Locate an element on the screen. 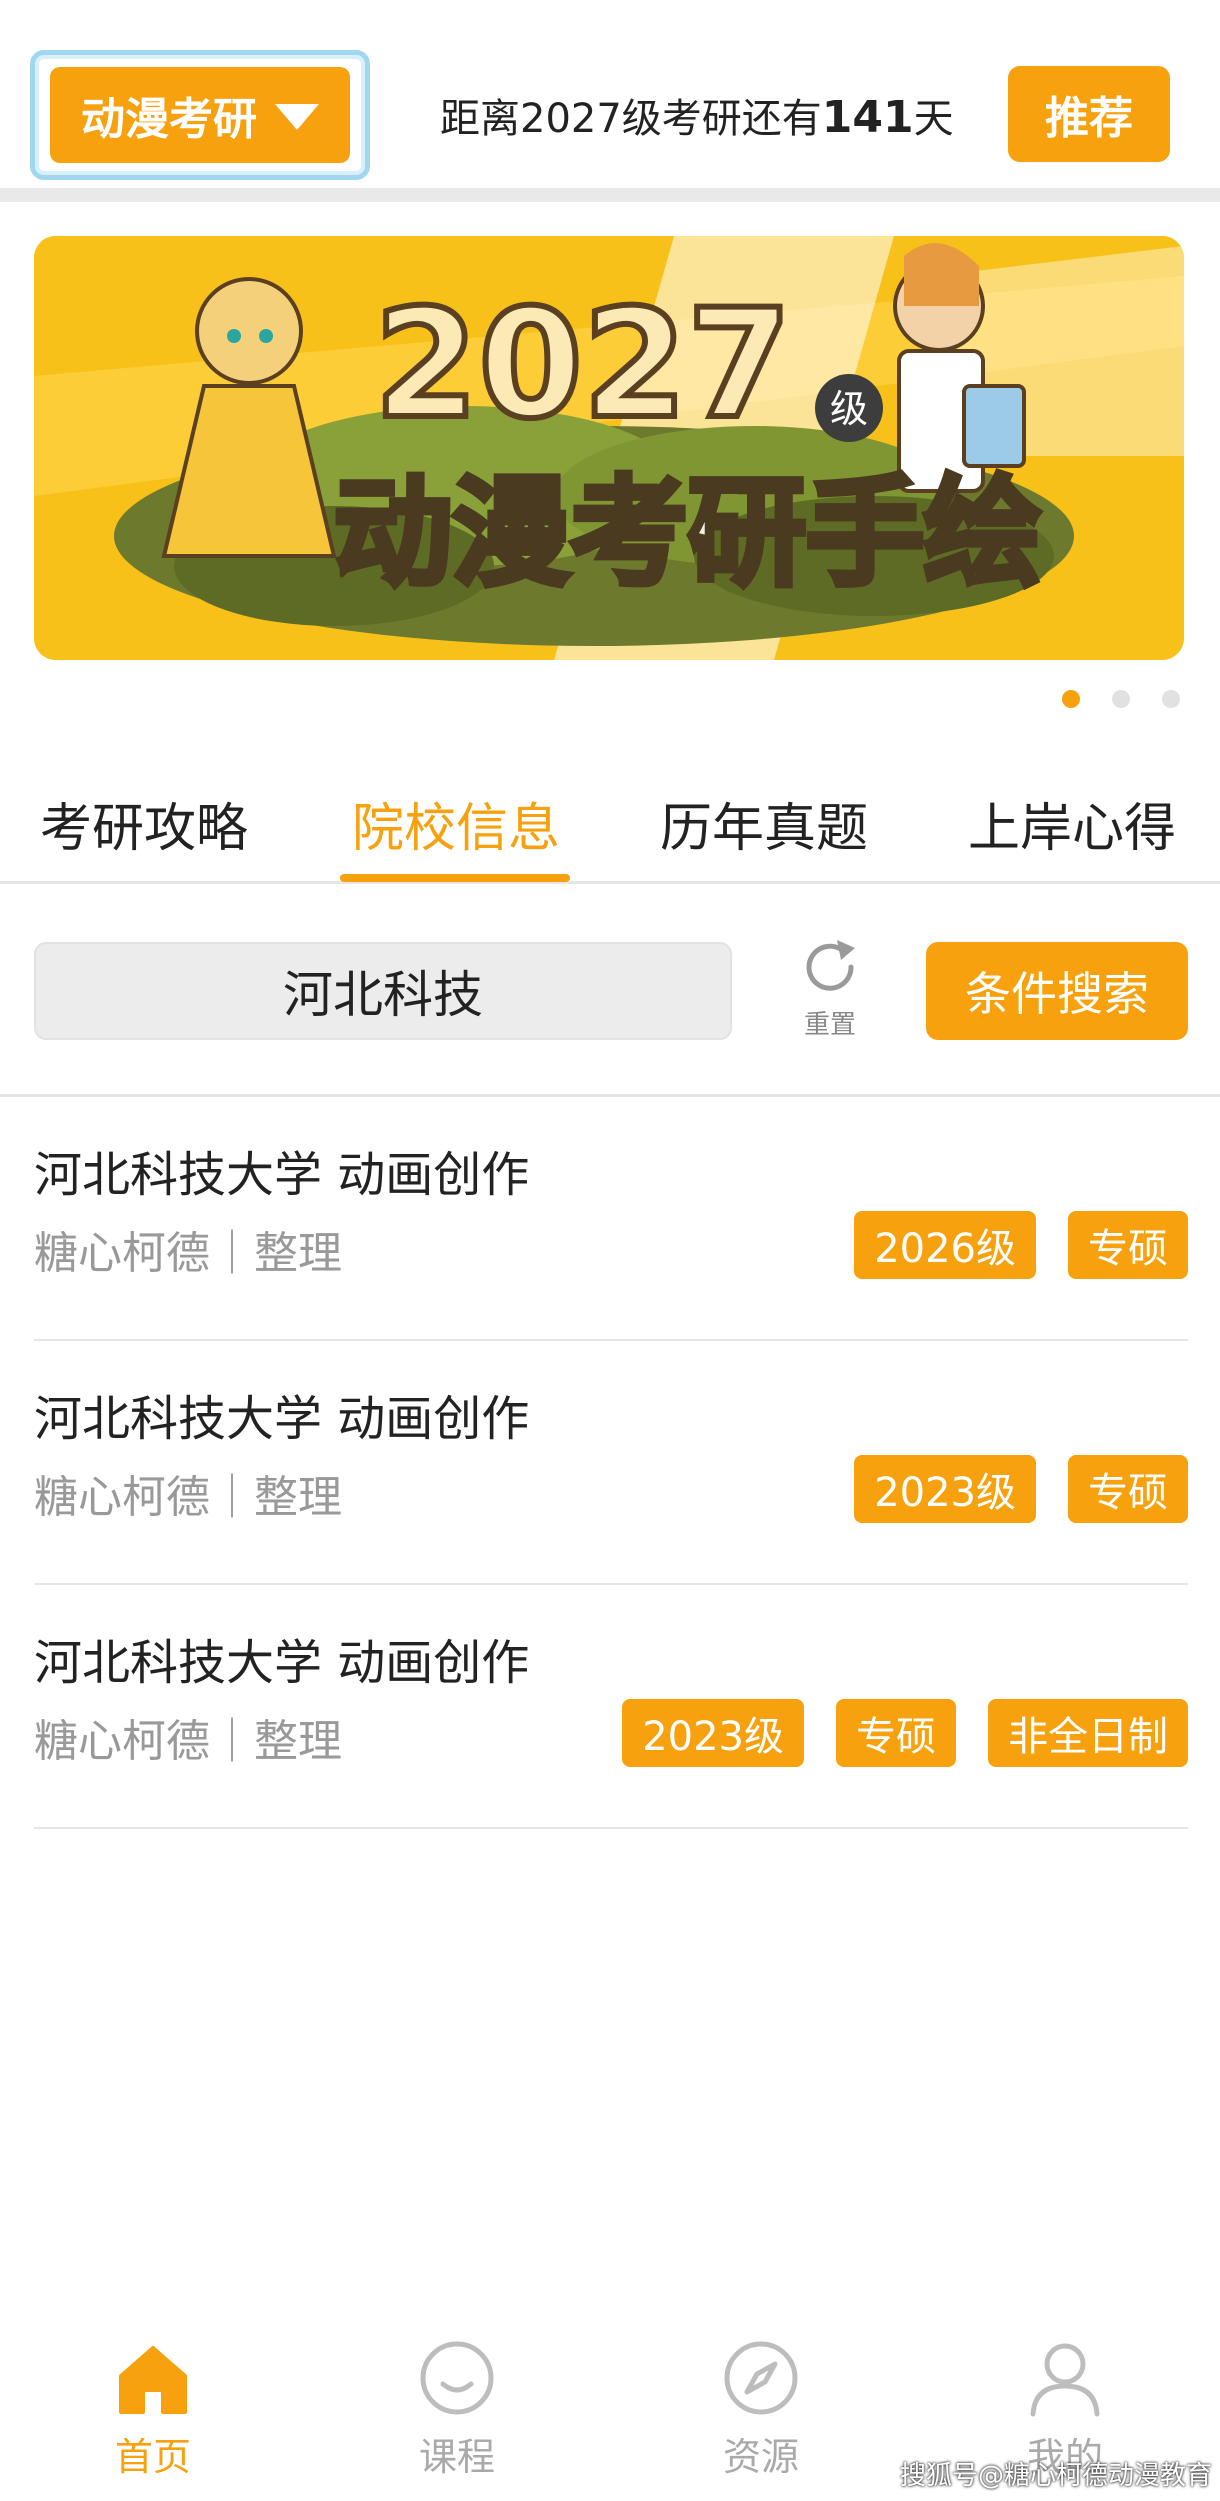 This screenshot has width=1220, height=2501. tab-success-stories: 上岸心得 is located at coordinates (1072, 823).